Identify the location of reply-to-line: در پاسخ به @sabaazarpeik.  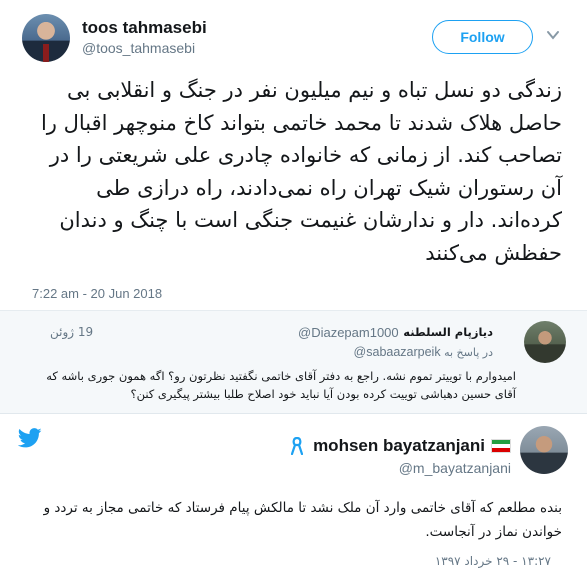
(423, 352).